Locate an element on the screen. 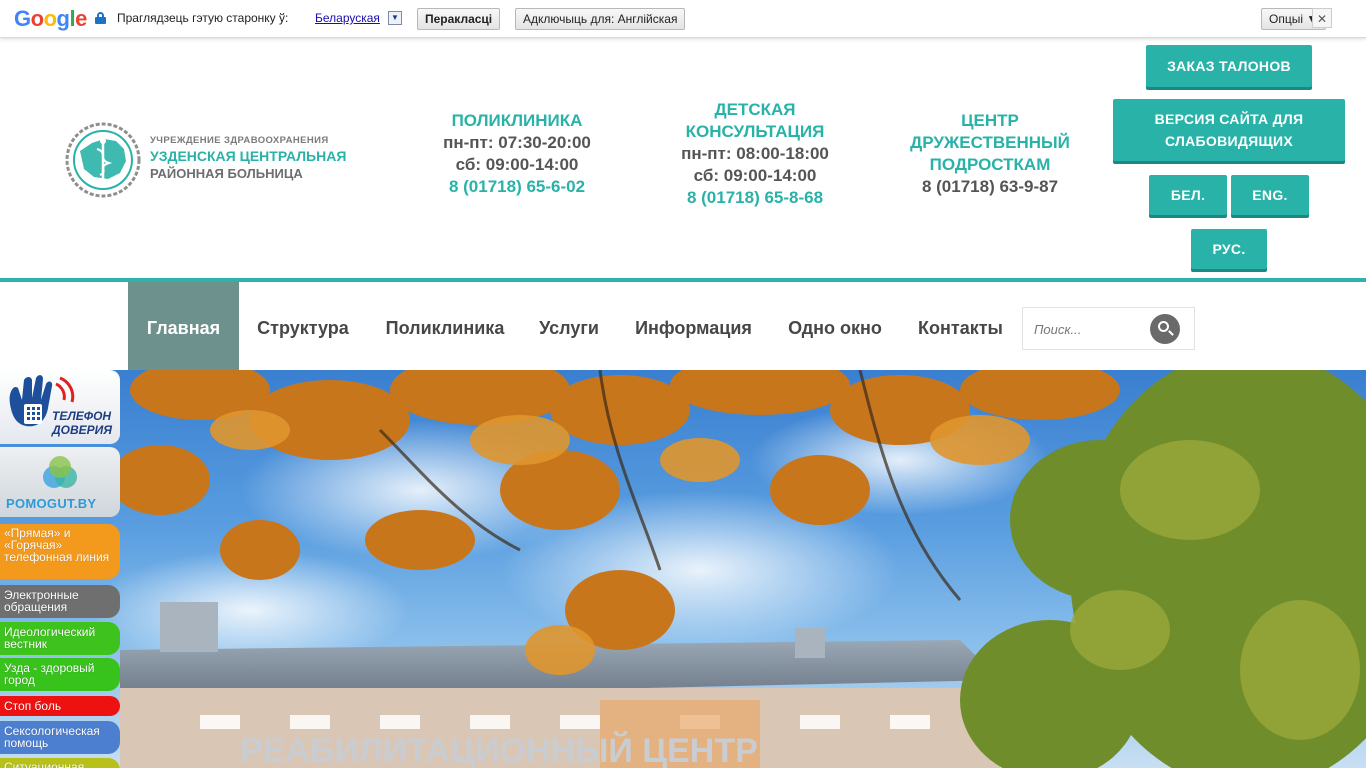 This screenshot has width=1366, height=768. polyclinic-title: ПОЛИКЛИНИКА is located at coordinates (517, 120).